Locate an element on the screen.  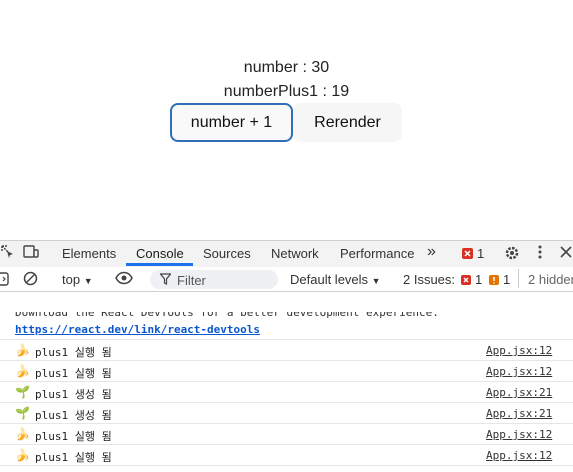
rerender-button: Rerender is located at coordinates (347, 122).